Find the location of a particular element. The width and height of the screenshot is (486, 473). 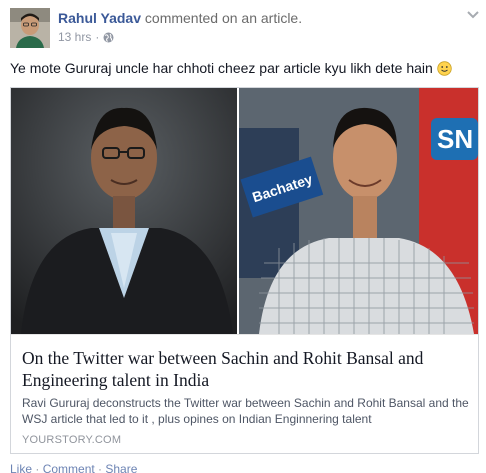

link-source-domain: YOURSTORY.COM is located at coordinates (72, 440).